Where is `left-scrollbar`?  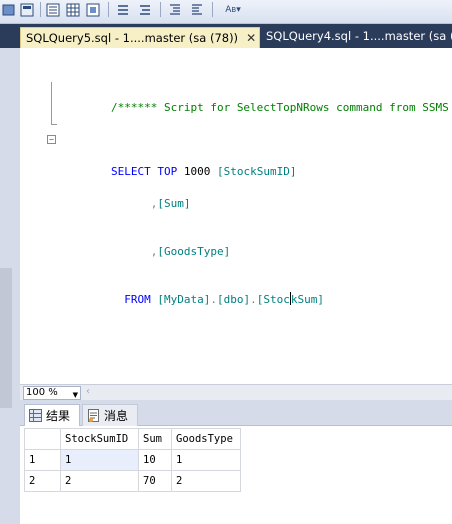 left-scrollbar is located at coordinates (6, 338).